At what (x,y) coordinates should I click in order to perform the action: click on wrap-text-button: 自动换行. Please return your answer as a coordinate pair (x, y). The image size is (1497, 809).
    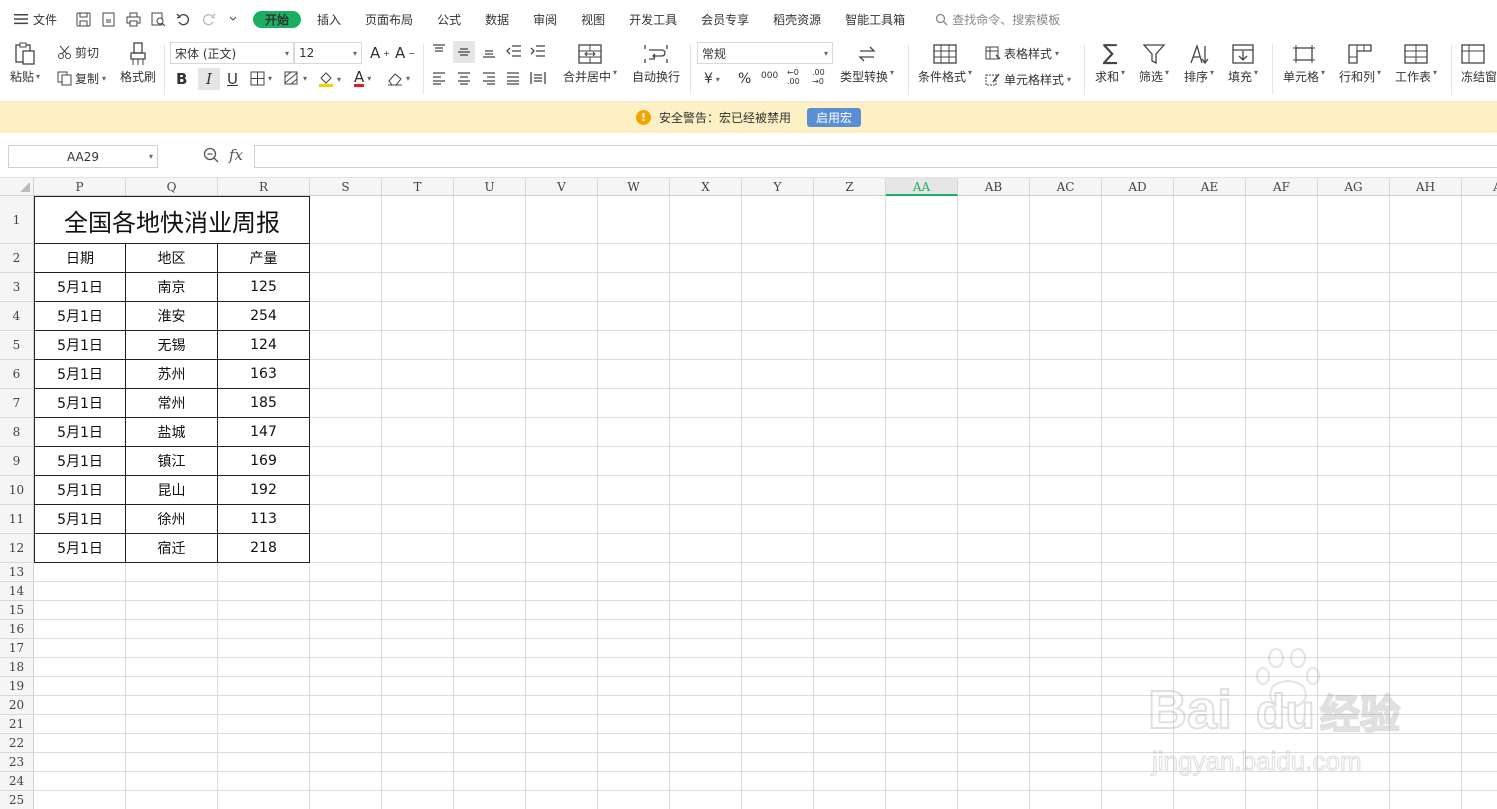
    Looking at the image, I should click on (656, 64).